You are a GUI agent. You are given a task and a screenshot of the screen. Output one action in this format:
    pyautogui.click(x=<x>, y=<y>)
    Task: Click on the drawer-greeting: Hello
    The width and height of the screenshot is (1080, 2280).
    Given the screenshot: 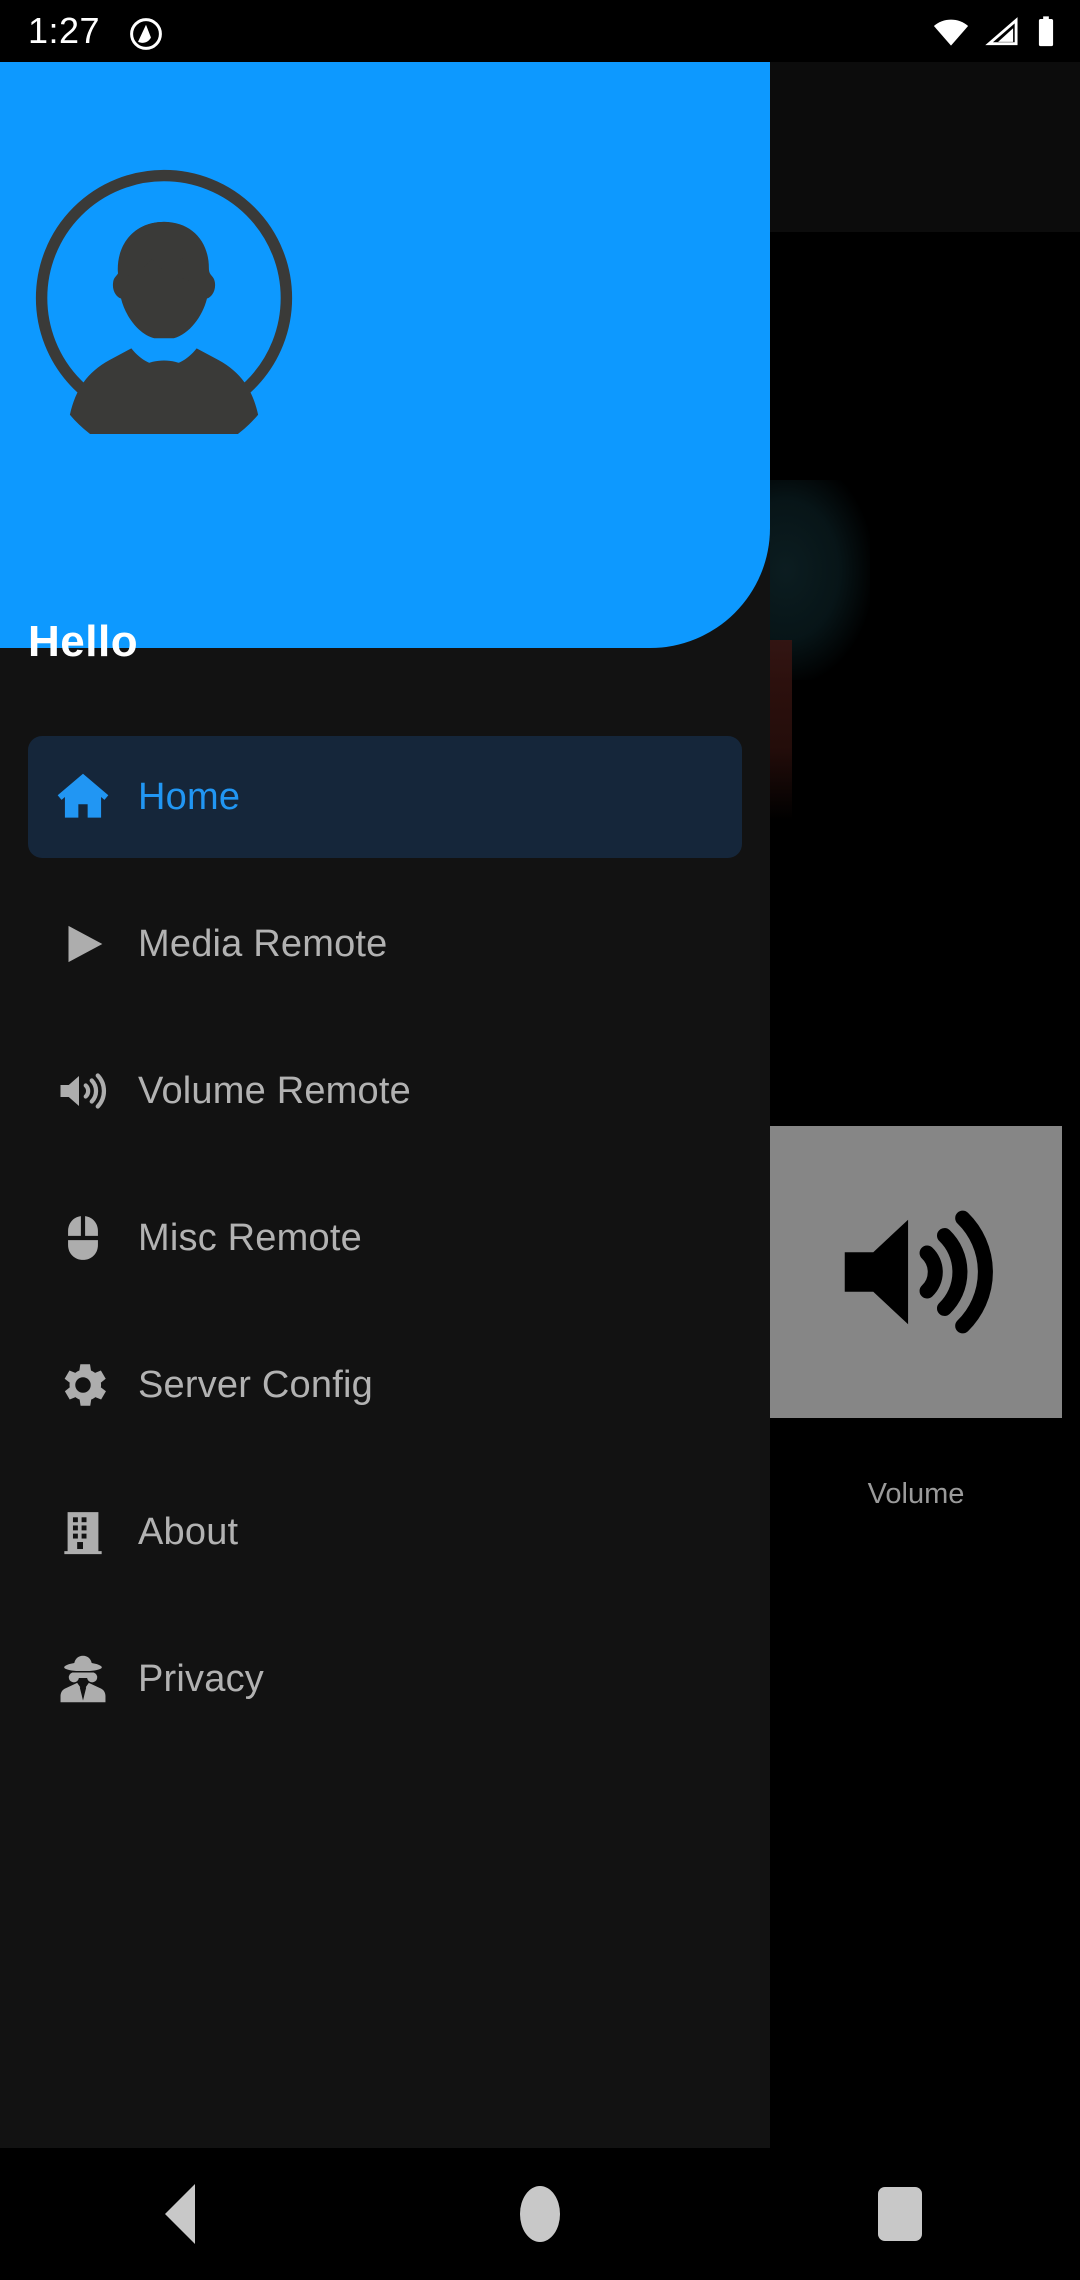 What is the action you would take?
    pyautogui.click(x=83, y=641)
    